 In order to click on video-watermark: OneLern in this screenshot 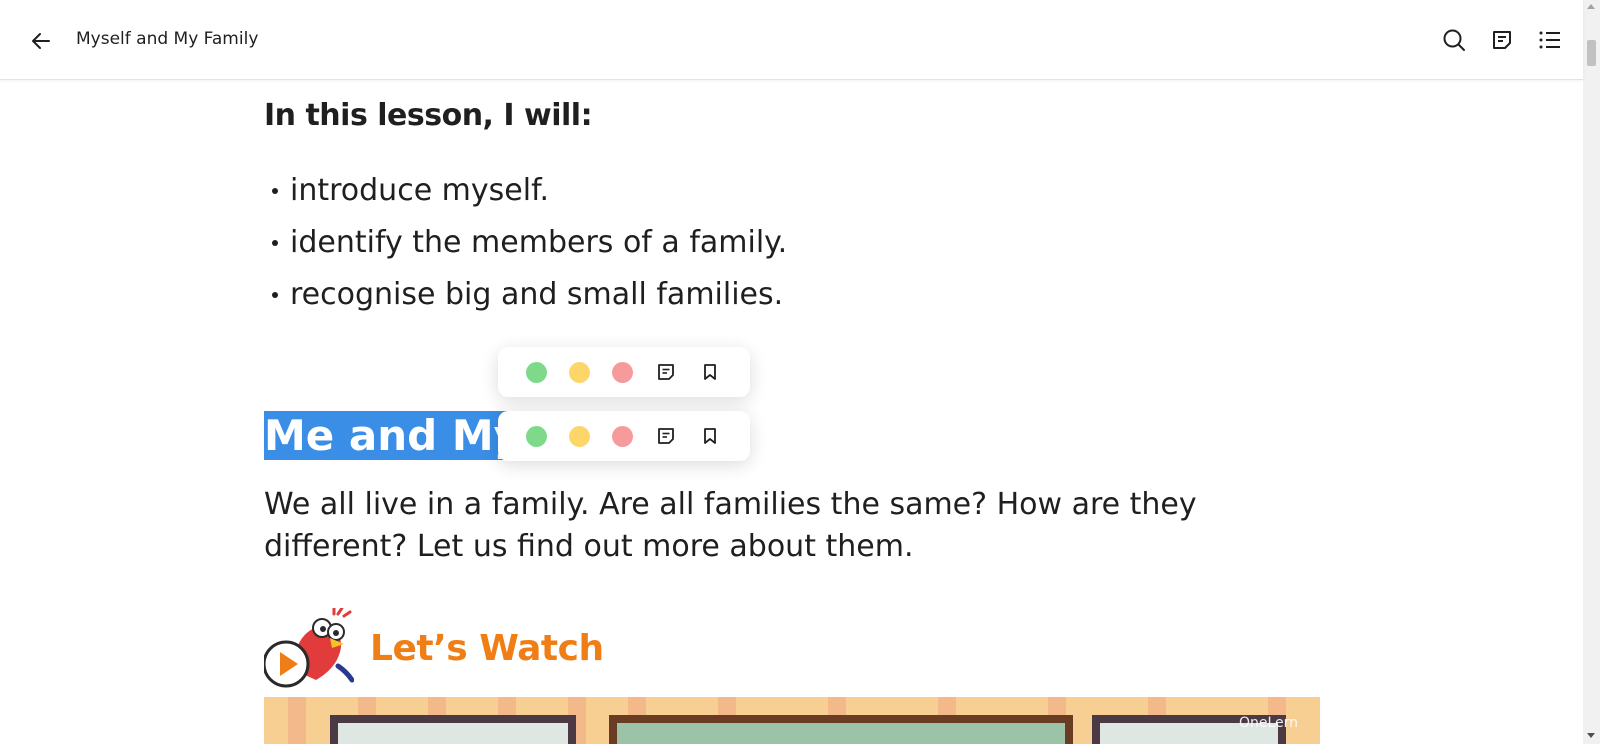, I will do `click(1268, 723)`.